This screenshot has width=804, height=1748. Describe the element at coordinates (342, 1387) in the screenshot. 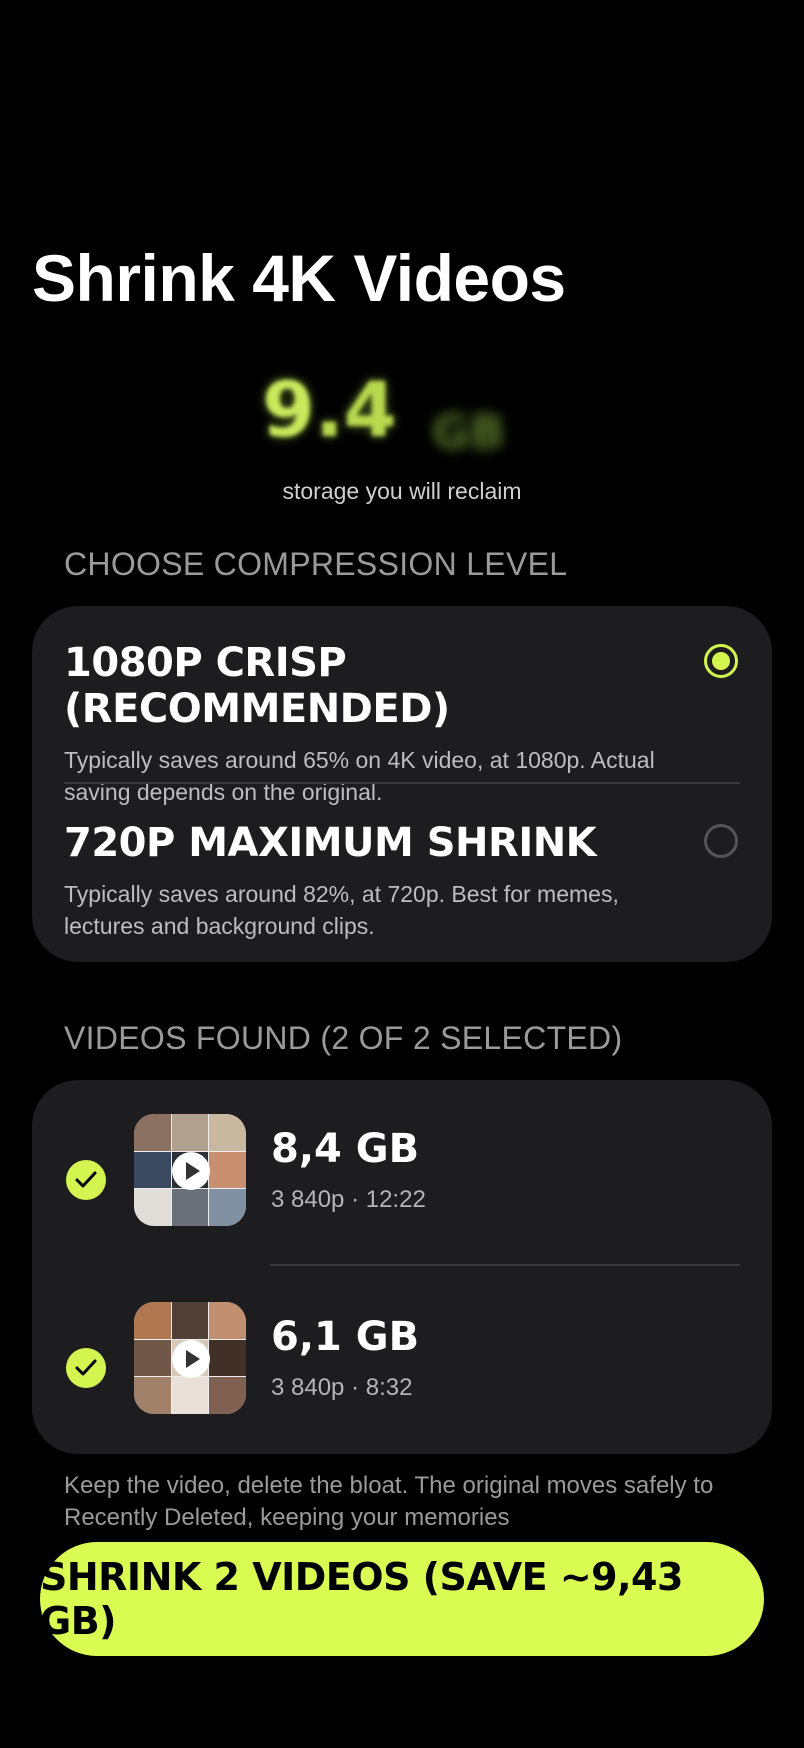

I see `video-meta: 3 840p · 8:32` at that location.